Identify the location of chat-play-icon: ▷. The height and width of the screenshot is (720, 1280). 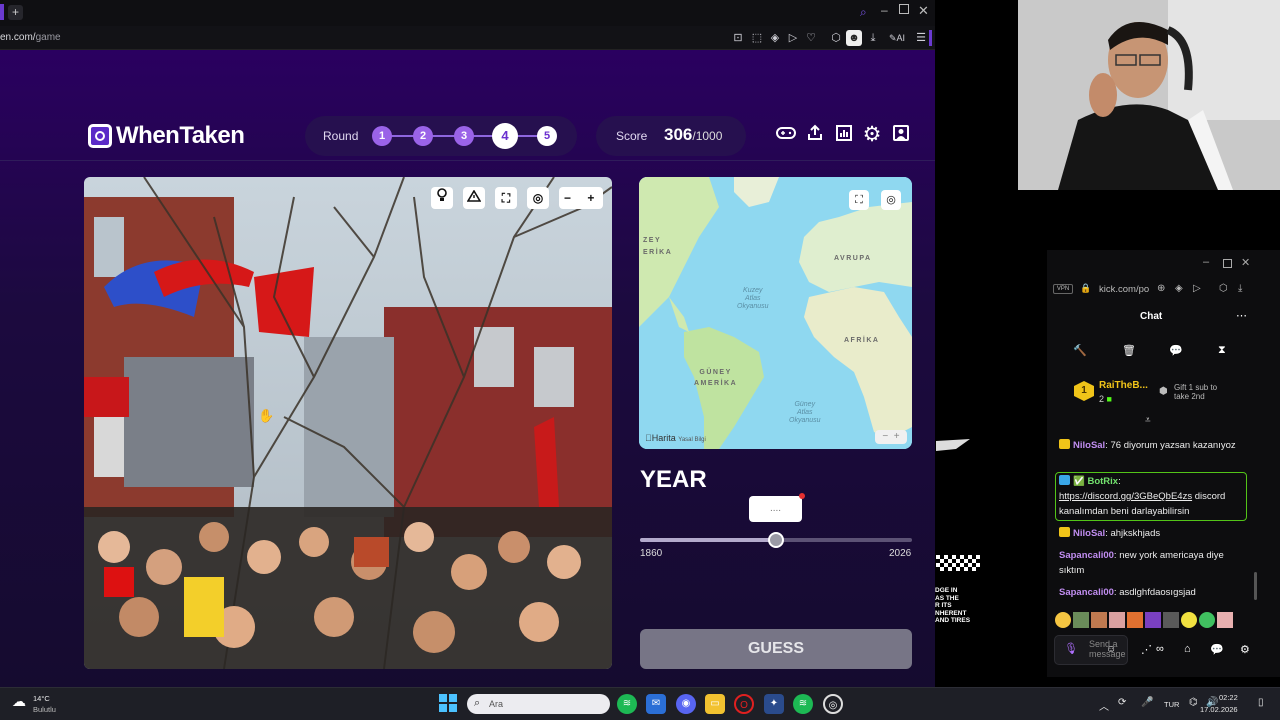
(1197, 288).